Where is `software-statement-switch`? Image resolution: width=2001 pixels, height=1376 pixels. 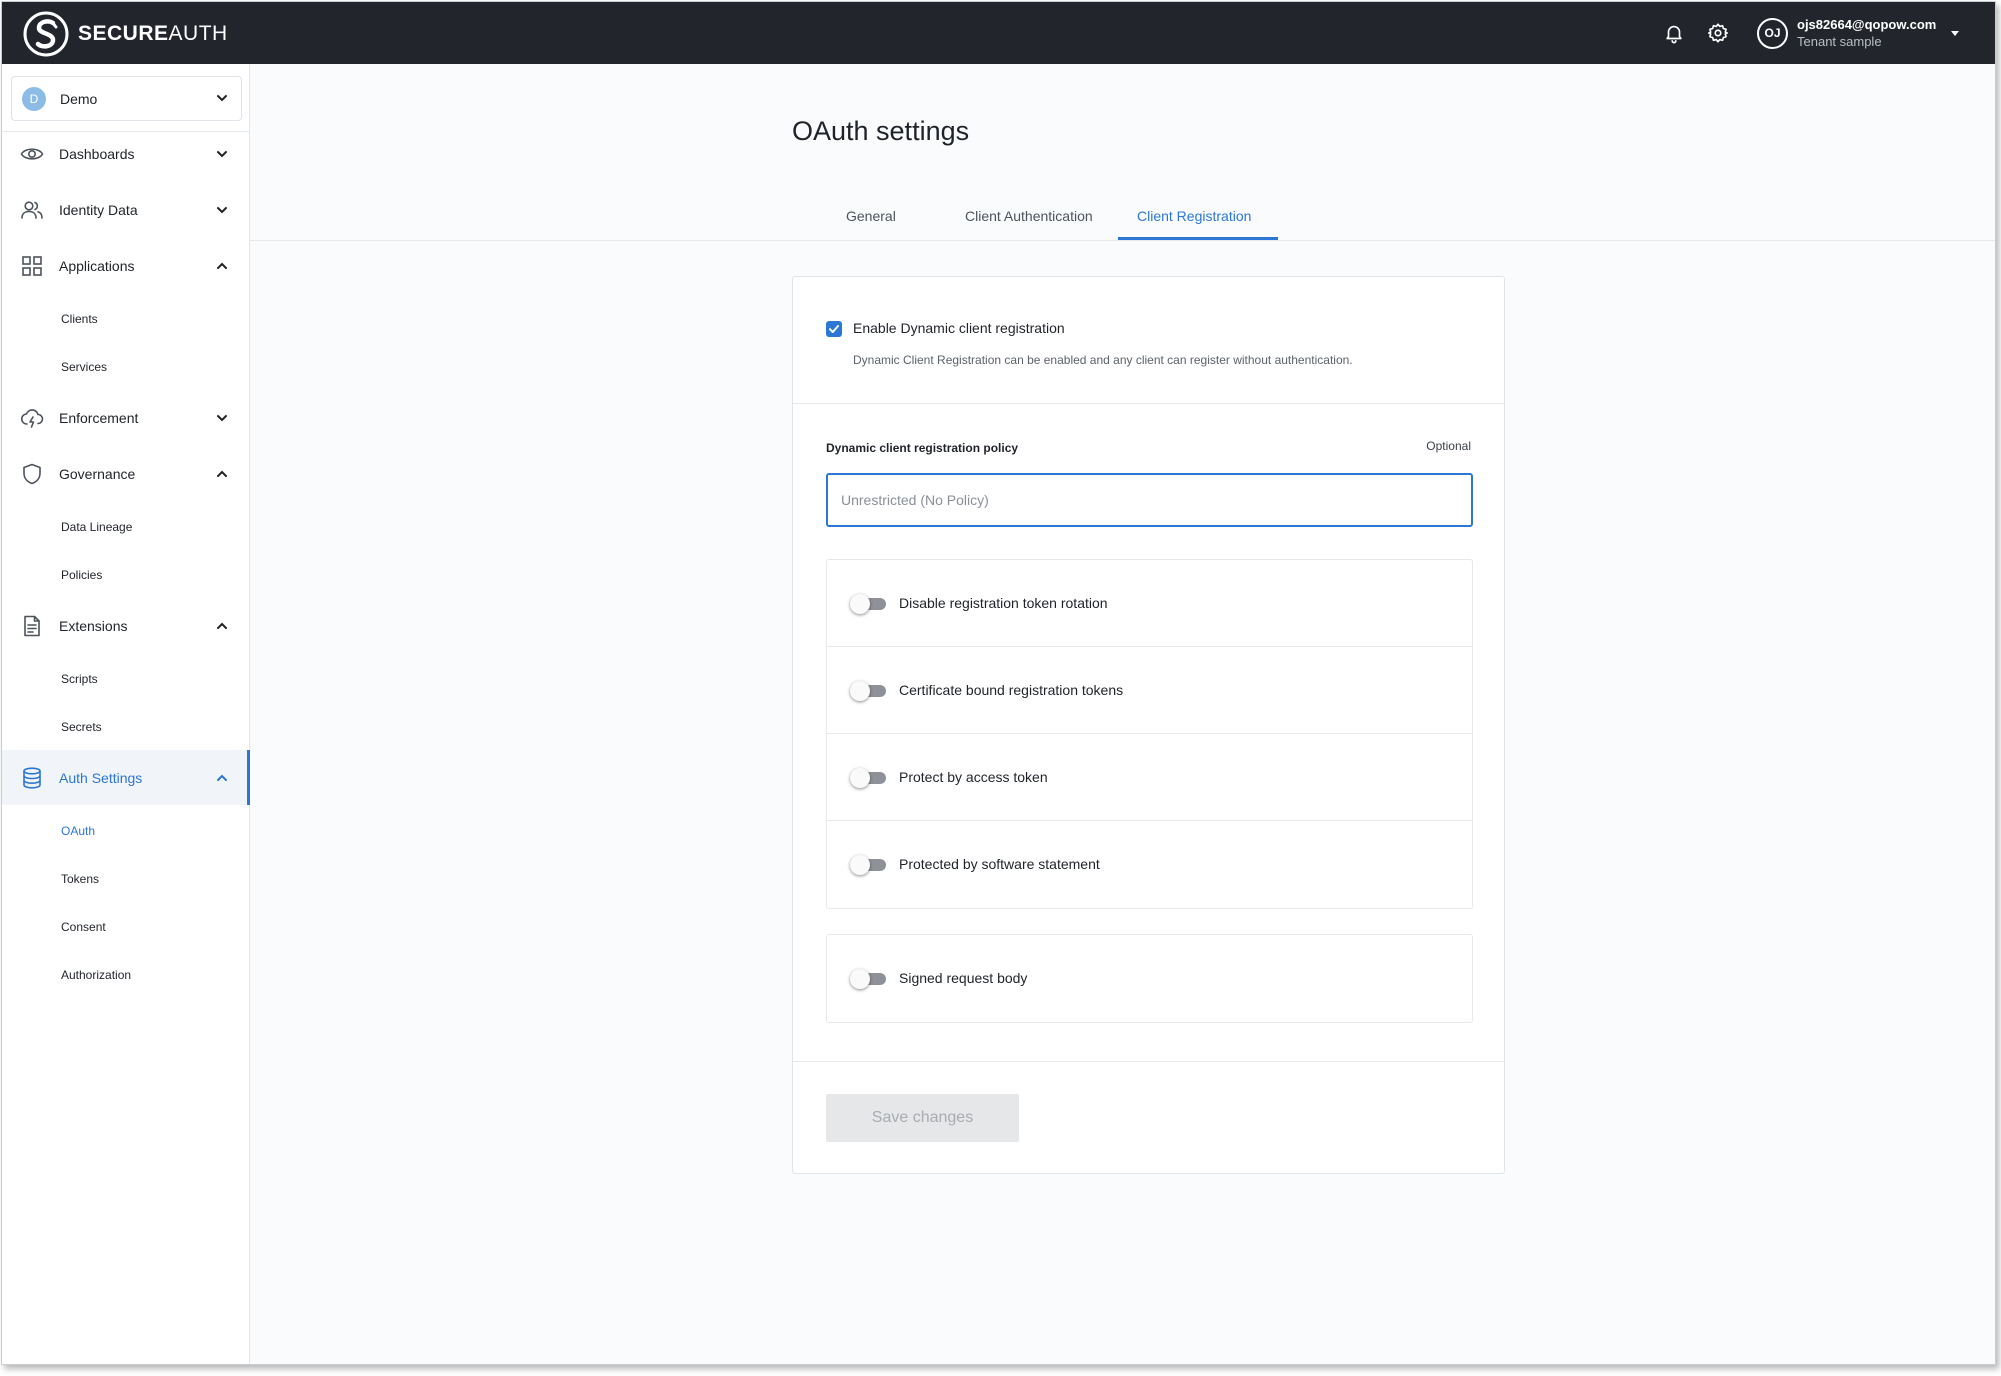 software-statement-switch is located at coordinates (868, 865).